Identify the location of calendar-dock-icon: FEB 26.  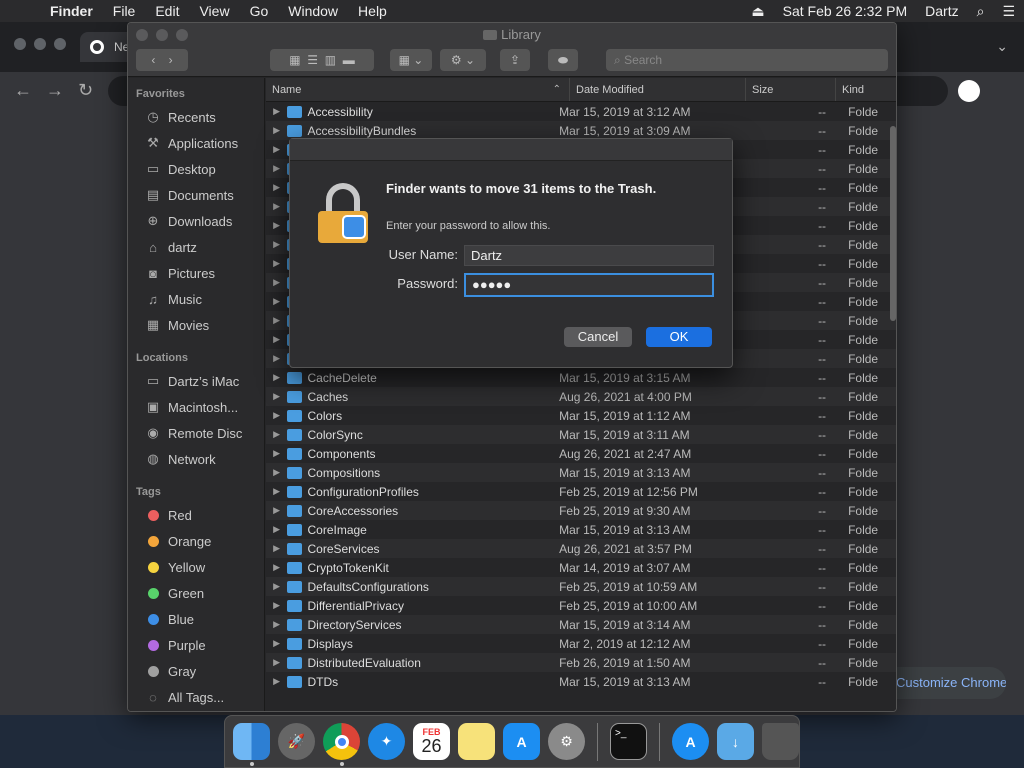
(431, 741).